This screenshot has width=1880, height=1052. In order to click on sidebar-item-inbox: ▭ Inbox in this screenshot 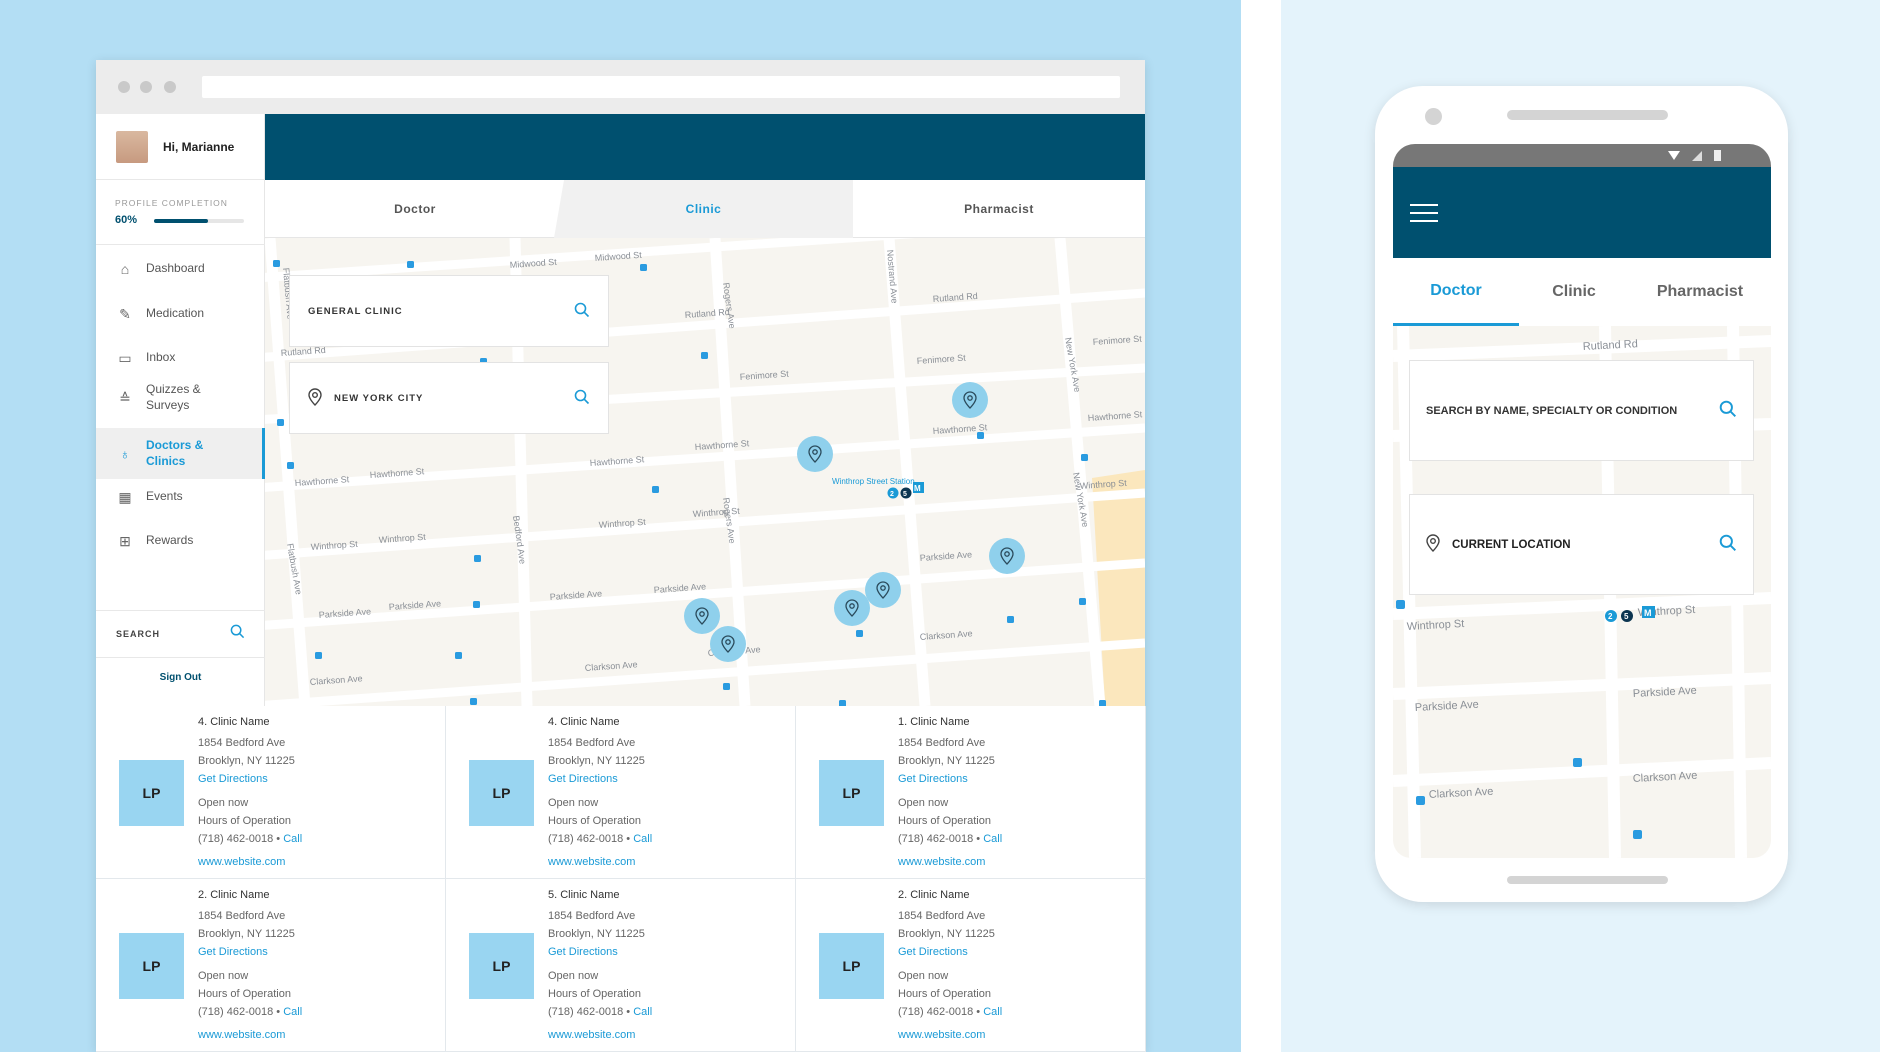, I will do `click(180, 358)`.